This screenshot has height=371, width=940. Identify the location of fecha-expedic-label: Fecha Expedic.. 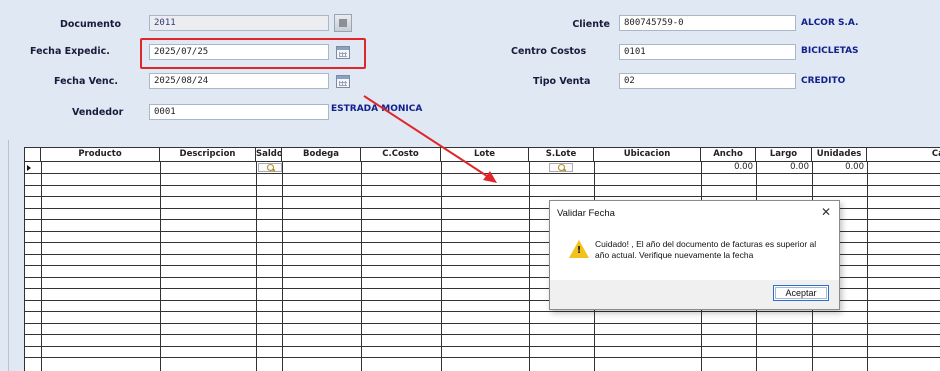
(70, 51).